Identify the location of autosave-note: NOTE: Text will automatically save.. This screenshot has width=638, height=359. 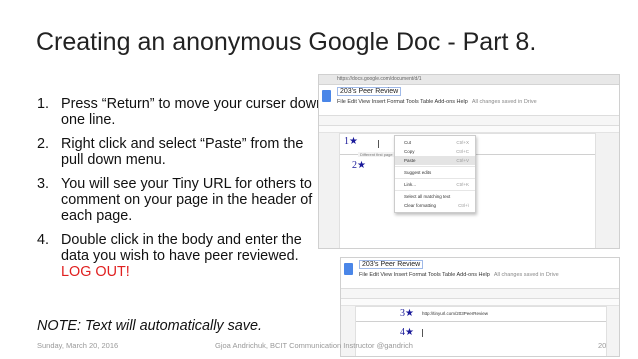
(149, 326).